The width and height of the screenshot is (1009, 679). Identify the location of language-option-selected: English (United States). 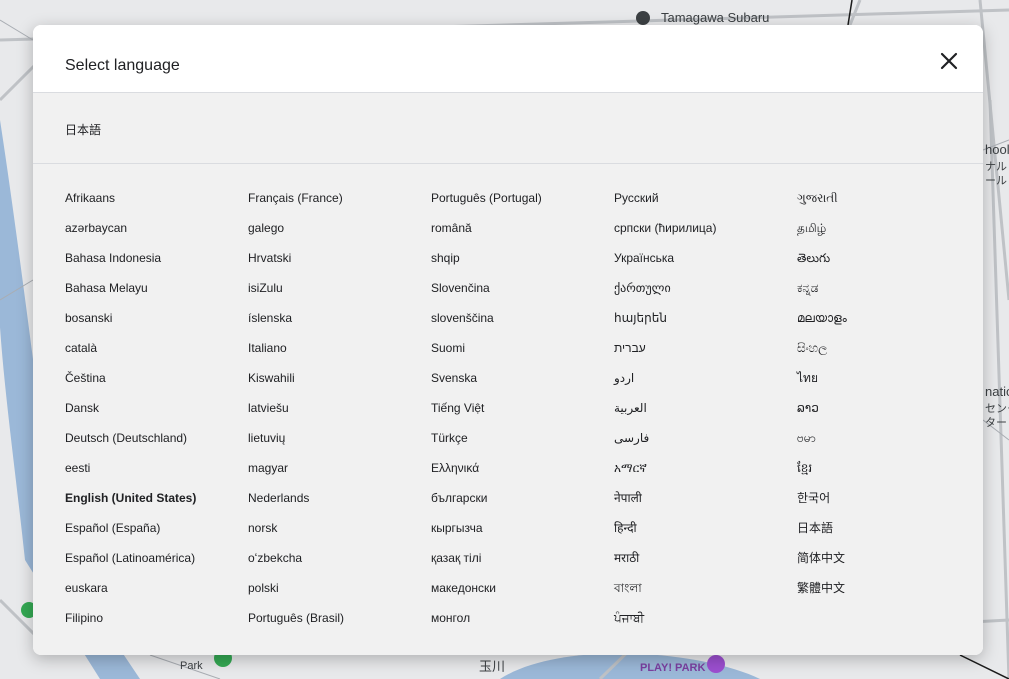
(156, 505).